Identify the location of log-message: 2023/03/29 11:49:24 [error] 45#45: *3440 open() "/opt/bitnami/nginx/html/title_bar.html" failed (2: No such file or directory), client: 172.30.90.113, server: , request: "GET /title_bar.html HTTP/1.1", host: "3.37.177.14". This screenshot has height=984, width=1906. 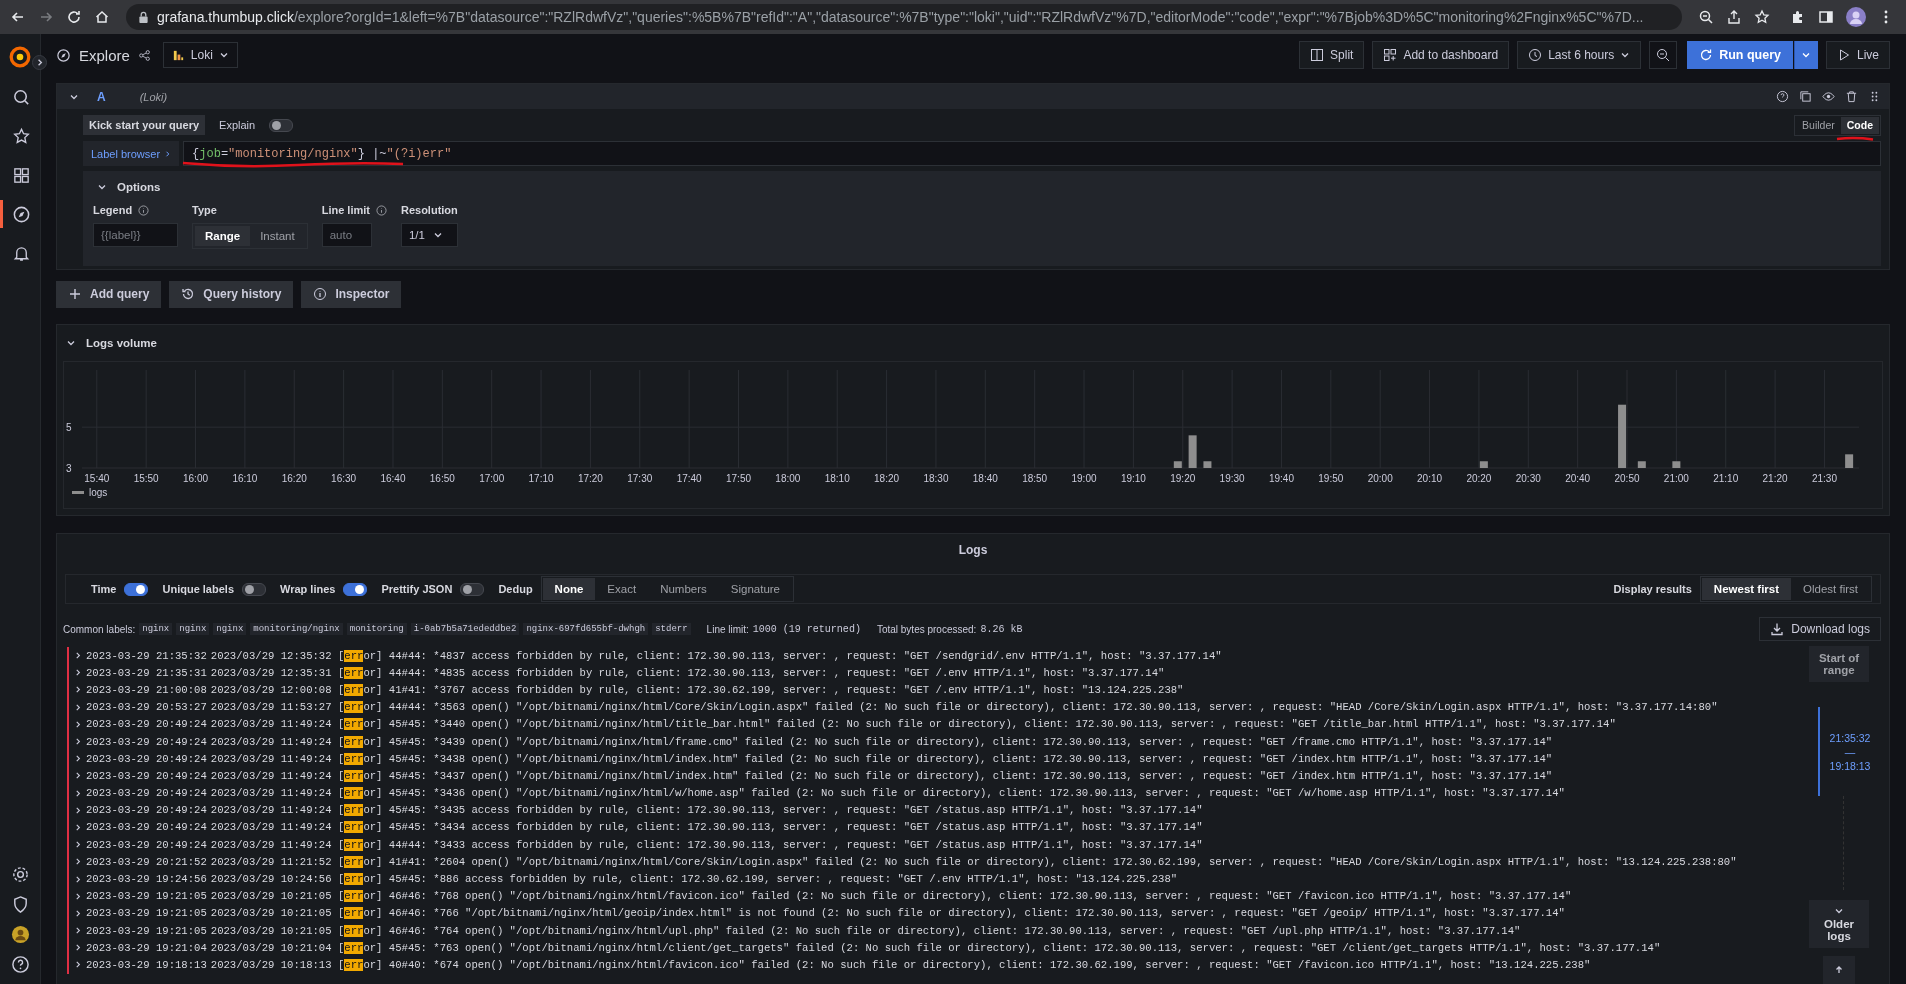
(913, 724).